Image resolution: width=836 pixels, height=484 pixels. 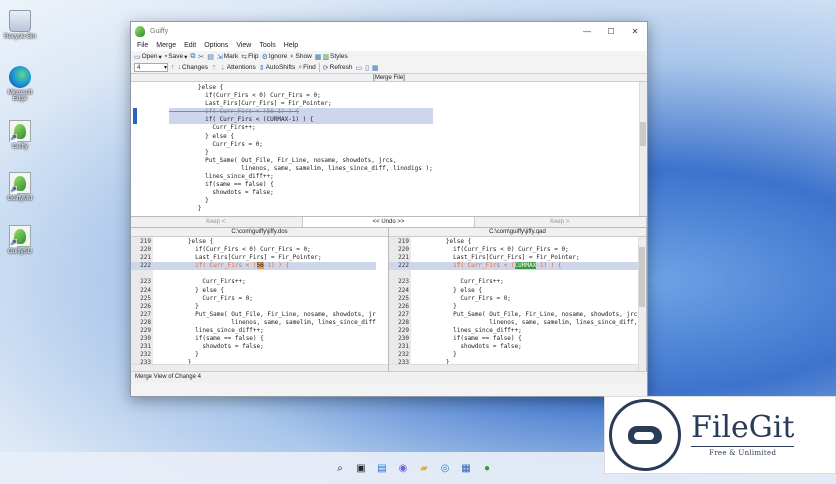 What do you see at coordinates (445, 468) in the screenshot?
I see `edge-icon: ◎` at bounding box center [445, 468].